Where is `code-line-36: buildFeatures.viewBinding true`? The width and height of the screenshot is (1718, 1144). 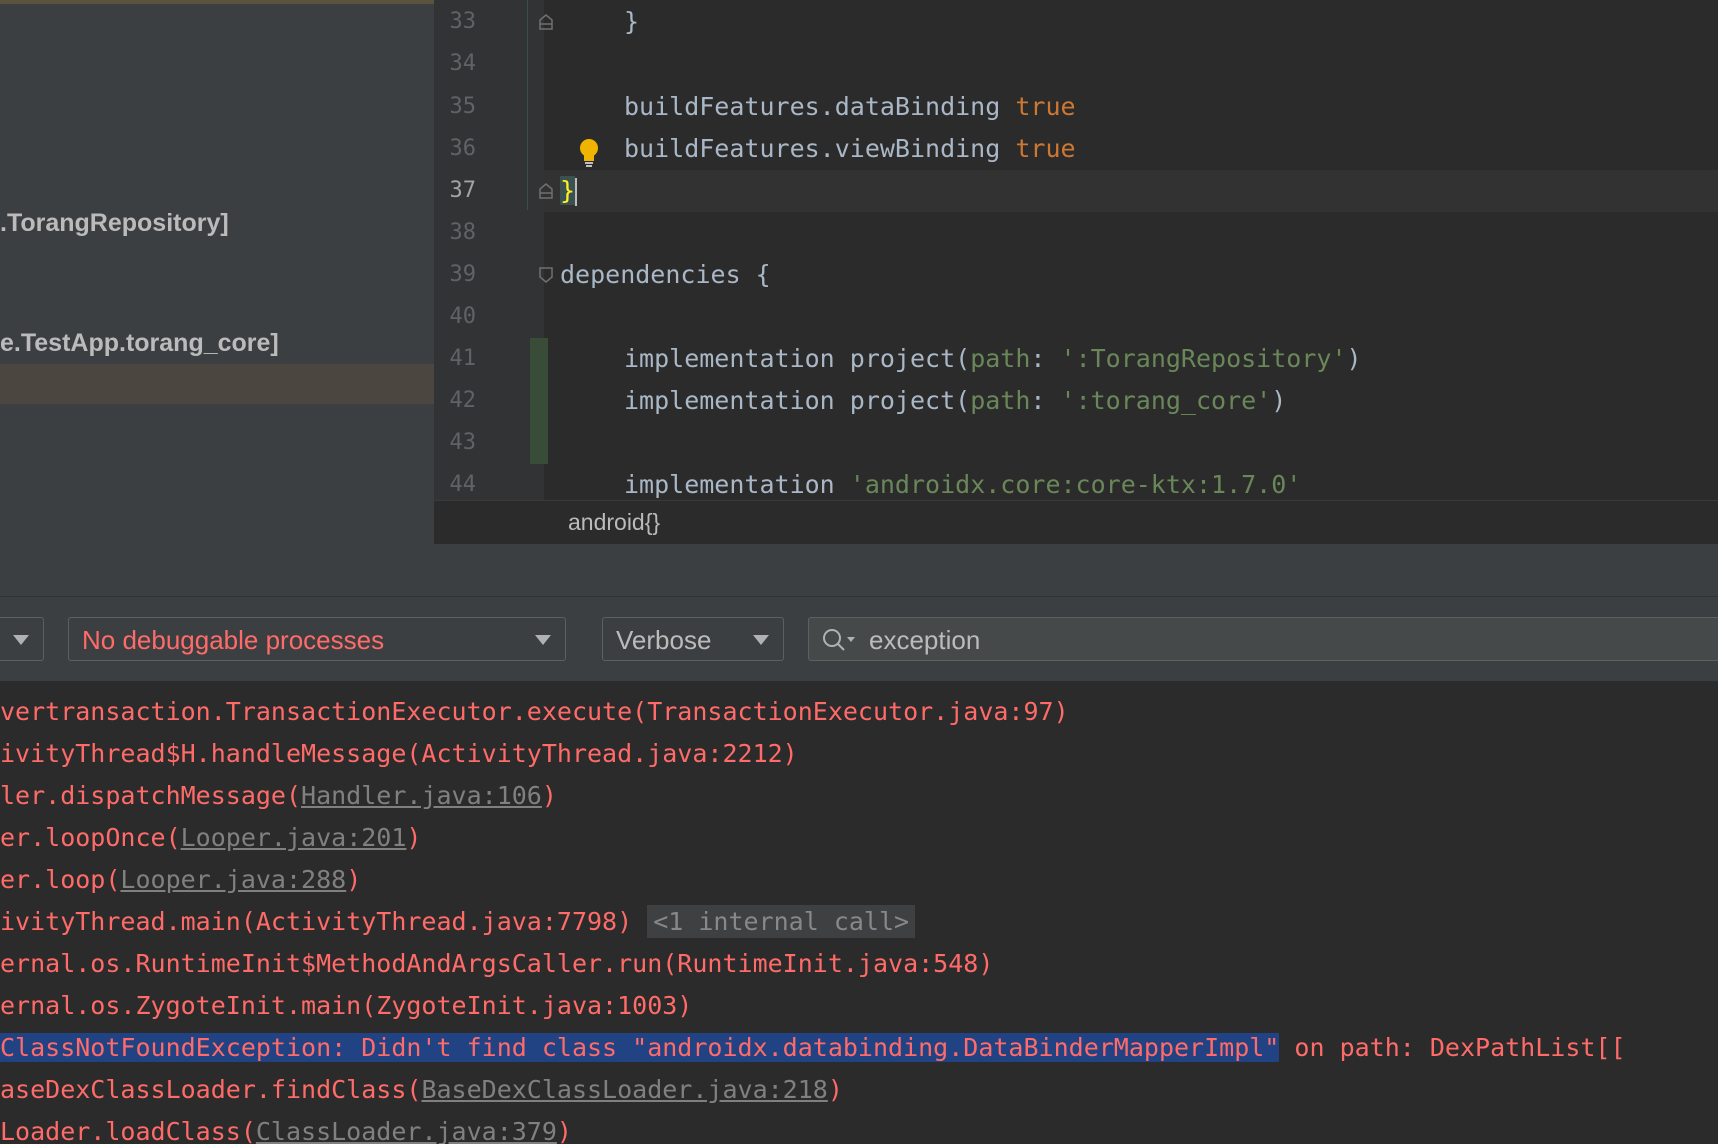 code-line-36: buildFeatures.viewBinding true is located at coordinates (850, 149).